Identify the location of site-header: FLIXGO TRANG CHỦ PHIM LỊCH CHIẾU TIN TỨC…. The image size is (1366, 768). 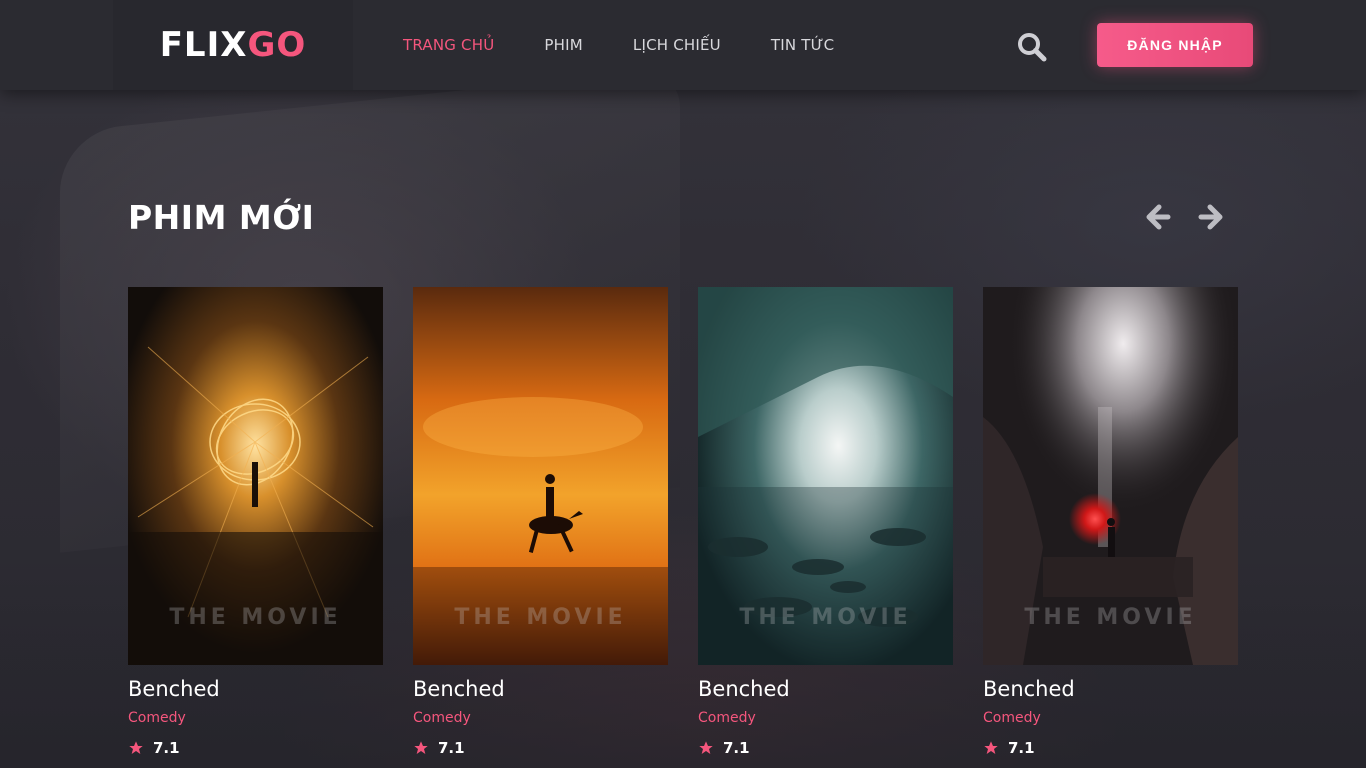
(683, 45).